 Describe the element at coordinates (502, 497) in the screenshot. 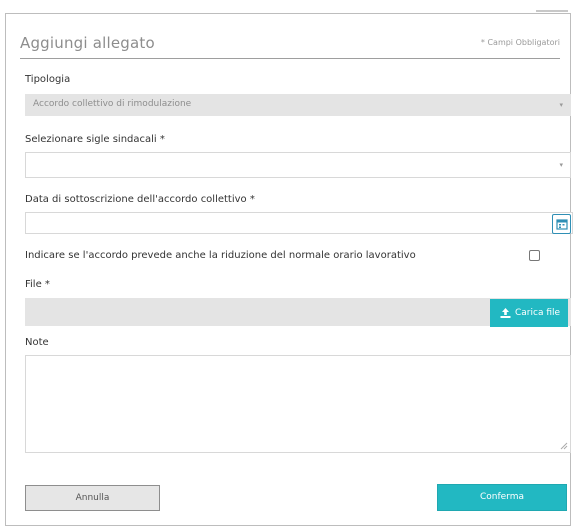

I see `confirm-button: Conferma` at that location.